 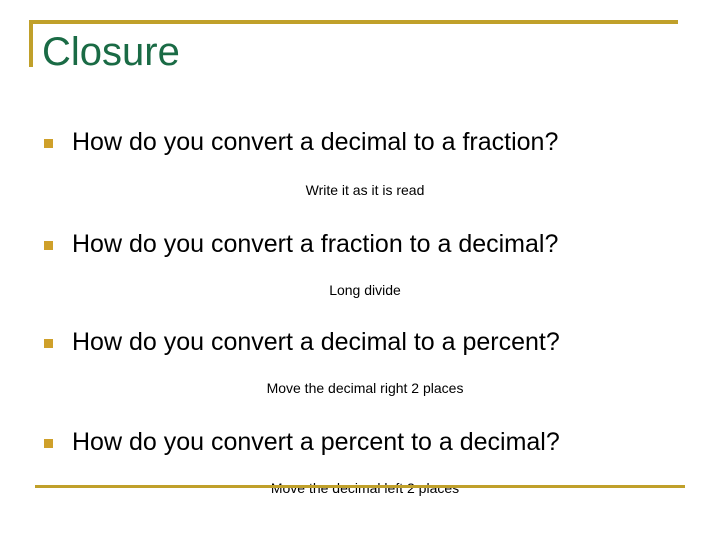 I want to click on title-left-rule, so click(x=31, y=43).